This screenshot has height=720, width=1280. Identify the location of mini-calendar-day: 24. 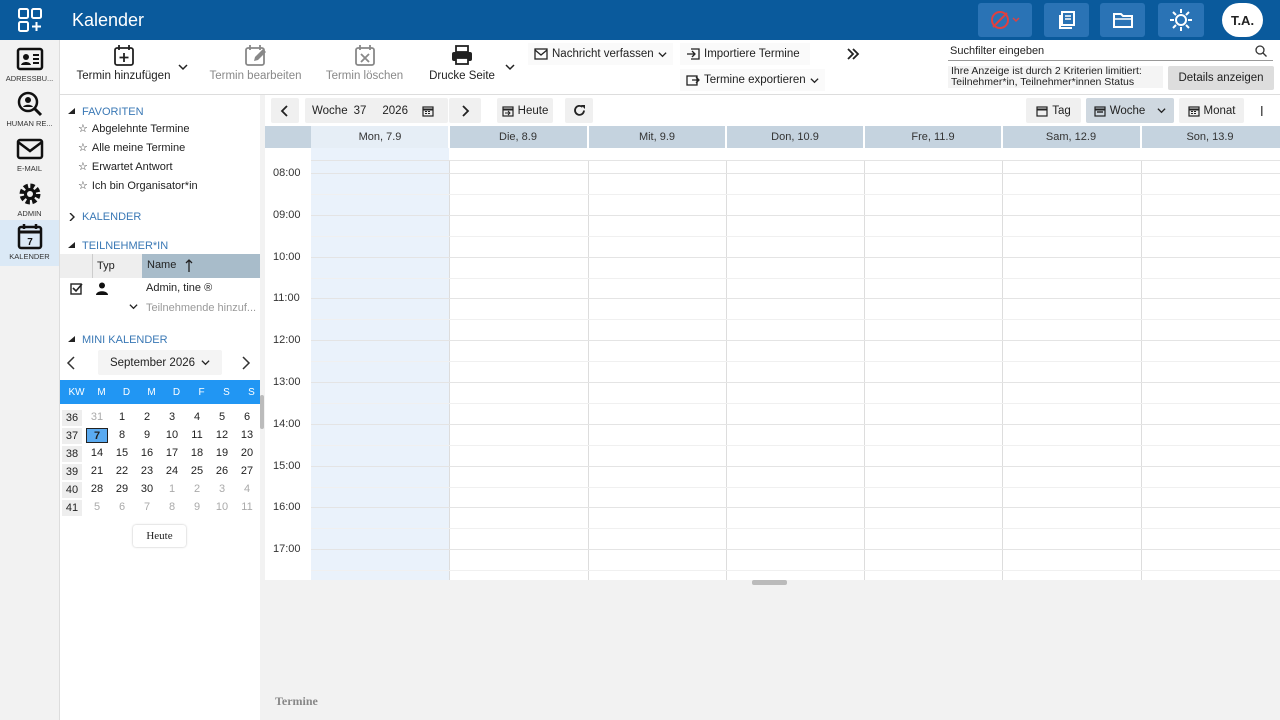
(172, 471).